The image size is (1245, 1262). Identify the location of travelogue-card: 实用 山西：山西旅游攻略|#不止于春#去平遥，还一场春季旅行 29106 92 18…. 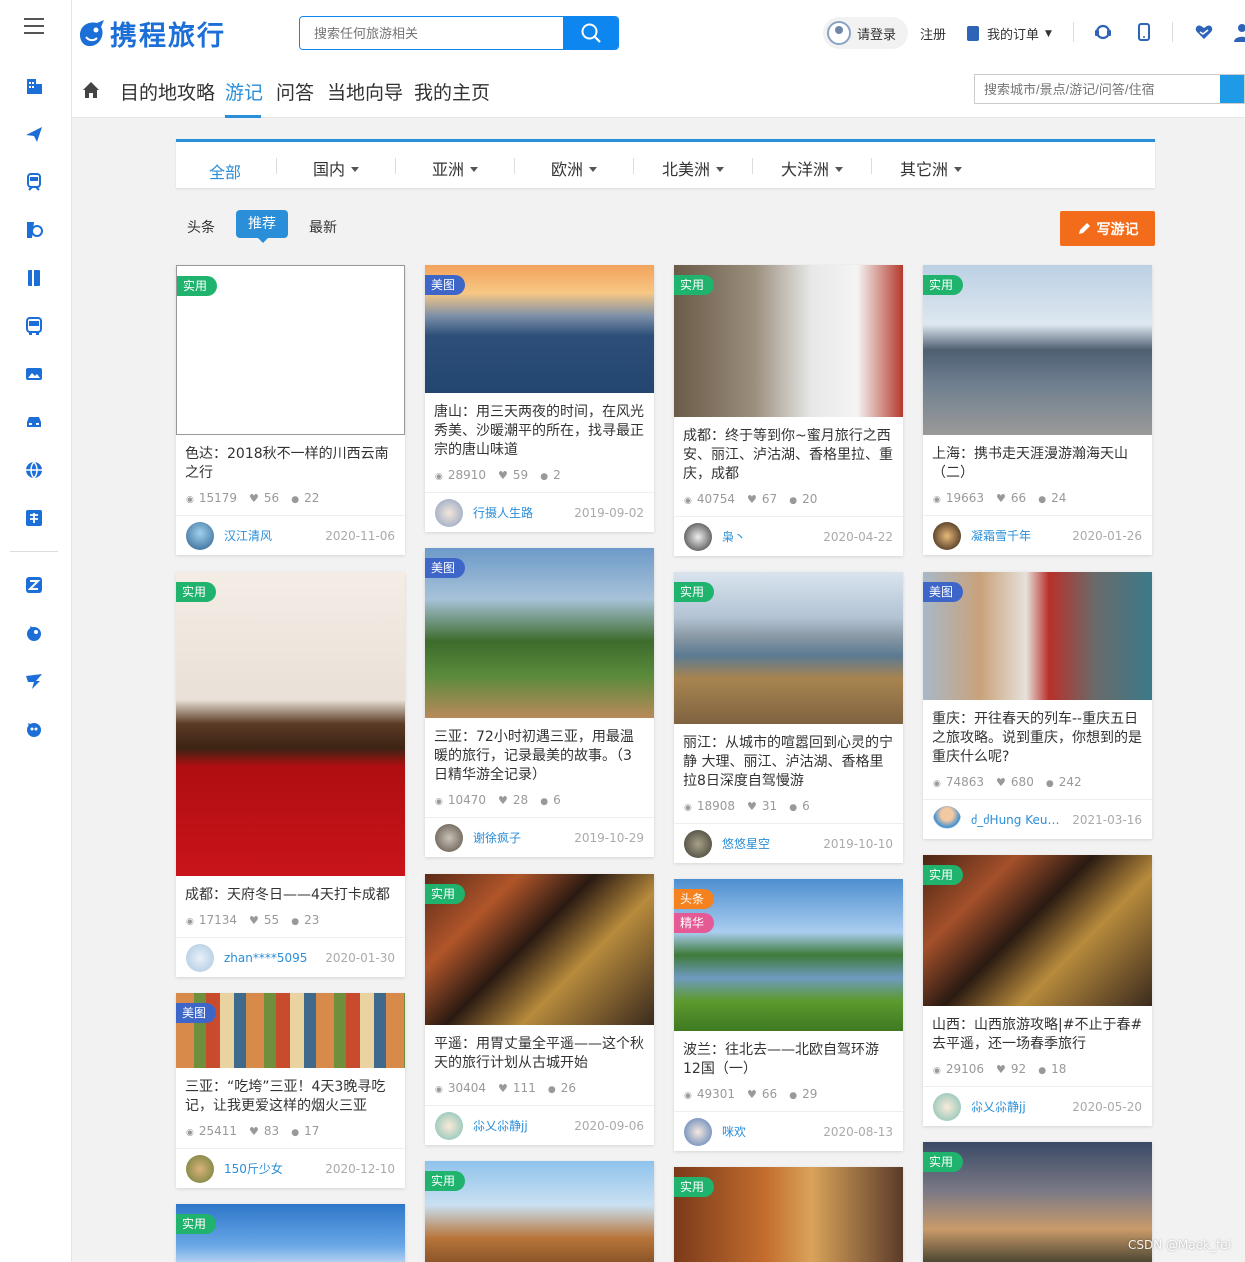
(1037, 990).